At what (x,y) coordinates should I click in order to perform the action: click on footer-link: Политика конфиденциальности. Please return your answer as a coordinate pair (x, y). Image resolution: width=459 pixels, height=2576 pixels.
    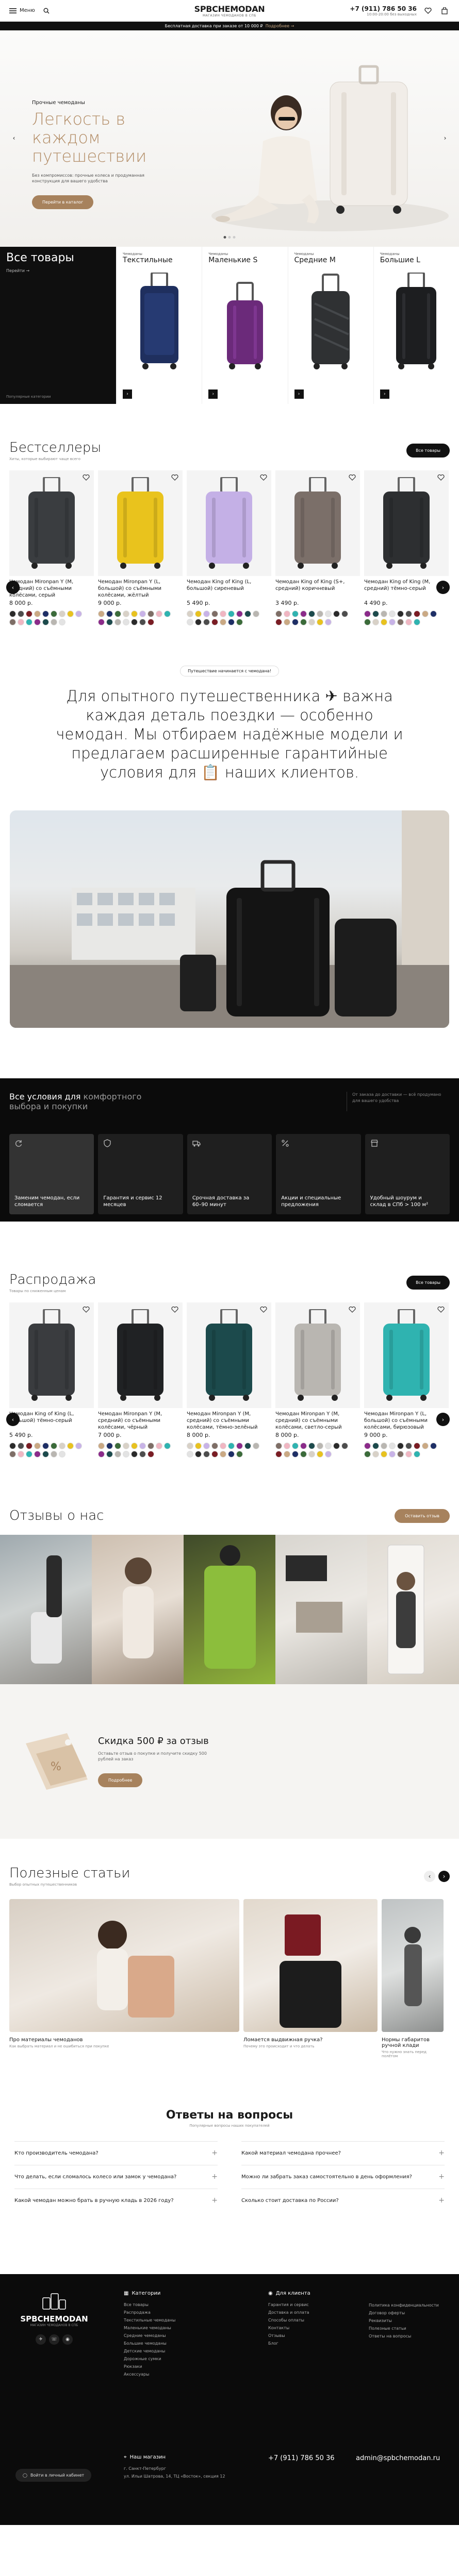
    Looking at the image, I should click on (404, 2305).